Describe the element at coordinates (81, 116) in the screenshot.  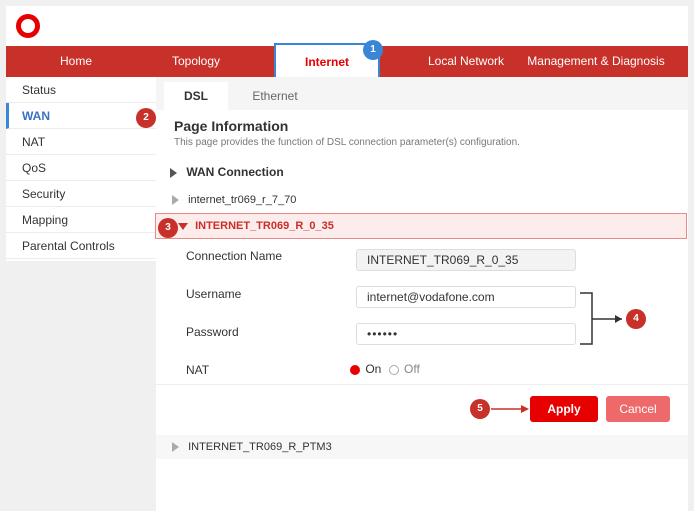
I see `sidebar-item-wan: WAN` at that location.